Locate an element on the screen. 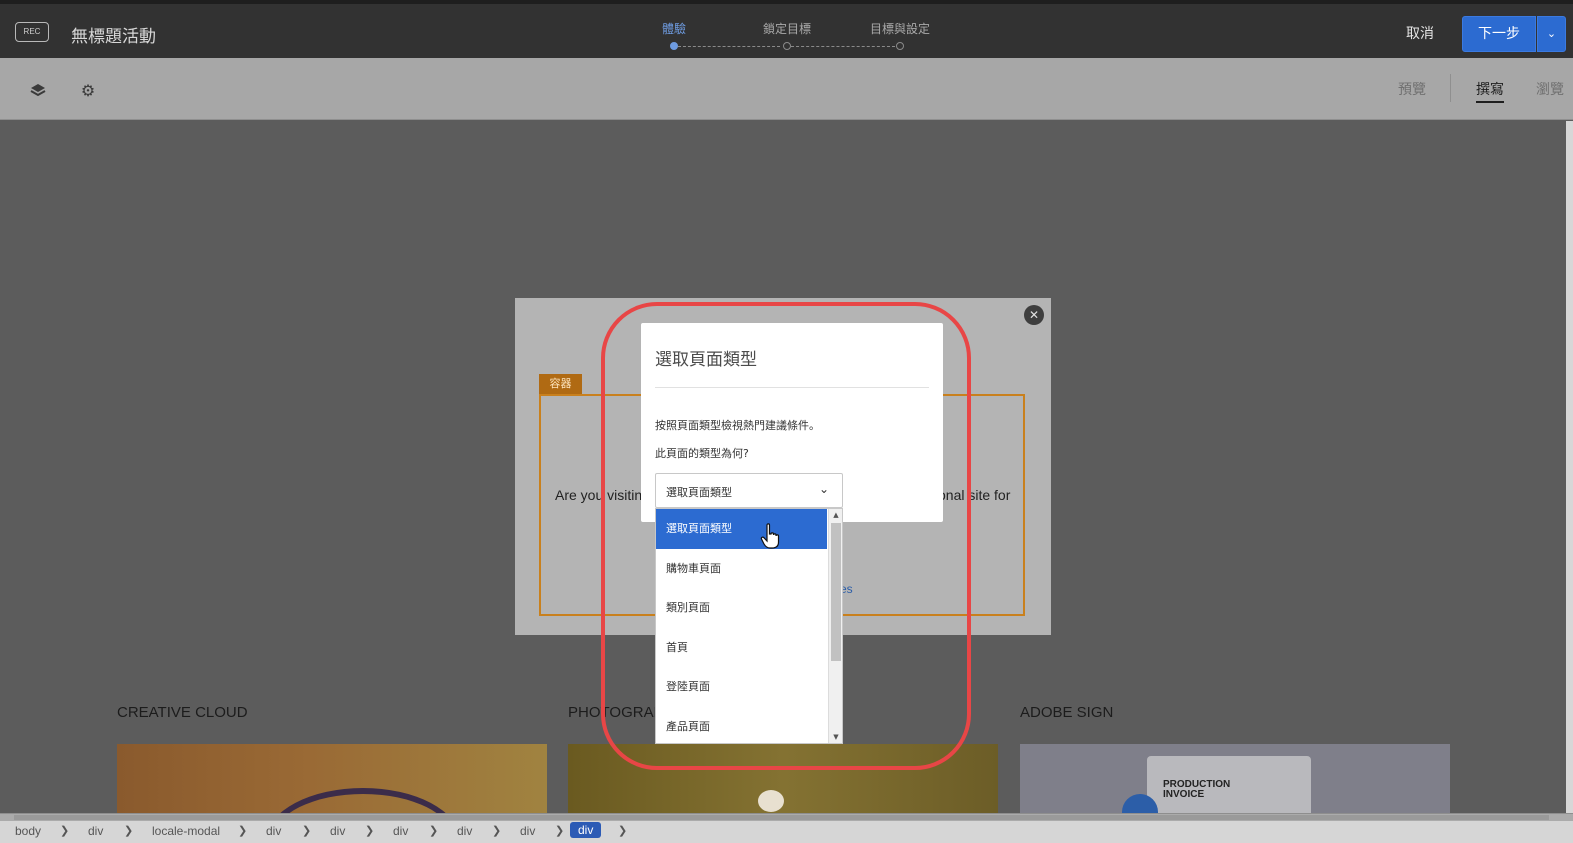  adobe-sign-card-image: PRODUCTION INVOICE is located at coordinates (1235, 778).